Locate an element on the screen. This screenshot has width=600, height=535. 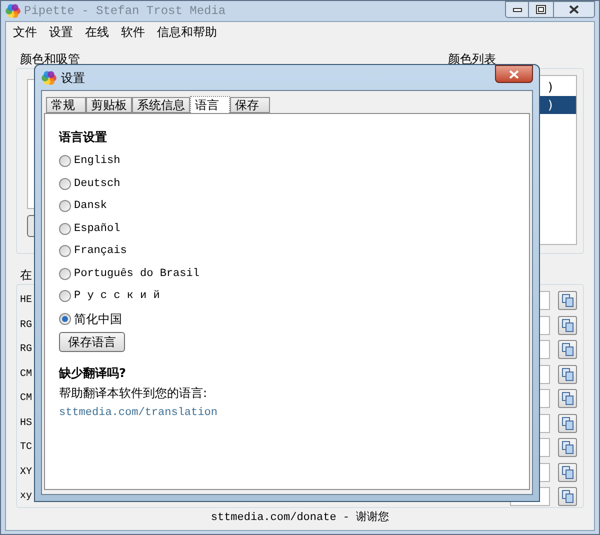
donate-text: sttmedia.com/donate - 谢谢您 is located at coordinates (300, 518).